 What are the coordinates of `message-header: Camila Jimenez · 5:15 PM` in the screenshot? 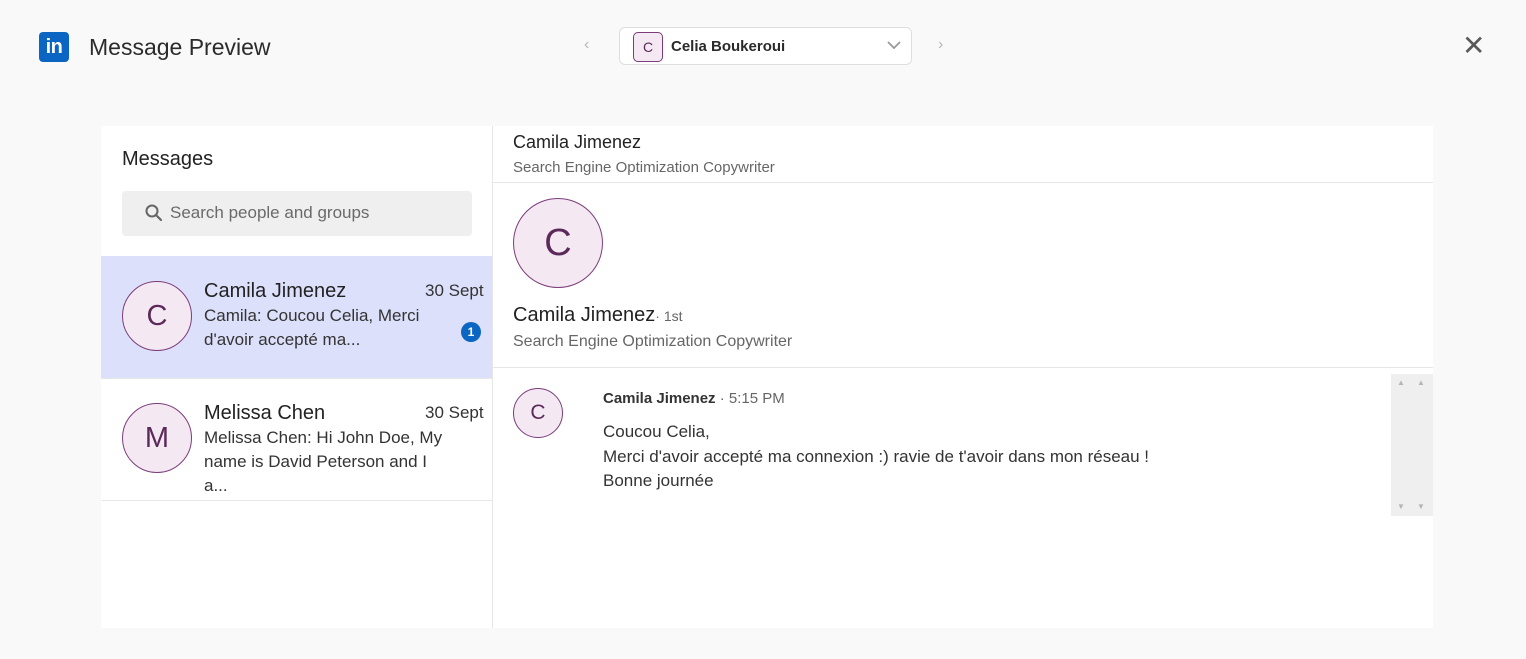 It's located at (694, 398).